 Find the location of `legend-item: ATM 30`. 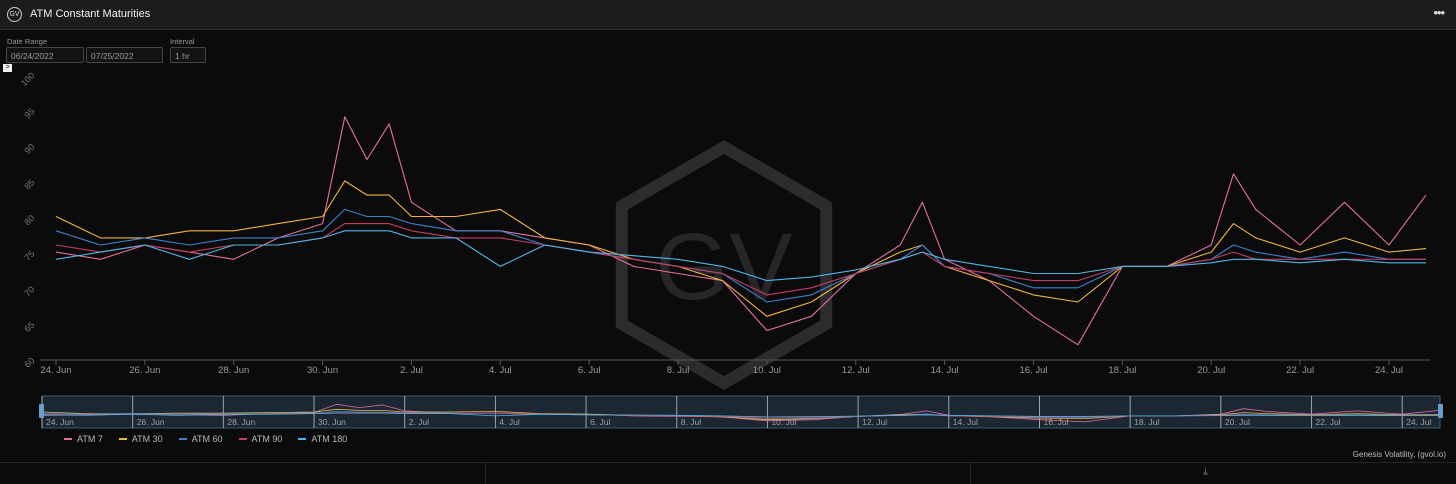

legend-item: ATM 30 is located at coordinates (140, 439).